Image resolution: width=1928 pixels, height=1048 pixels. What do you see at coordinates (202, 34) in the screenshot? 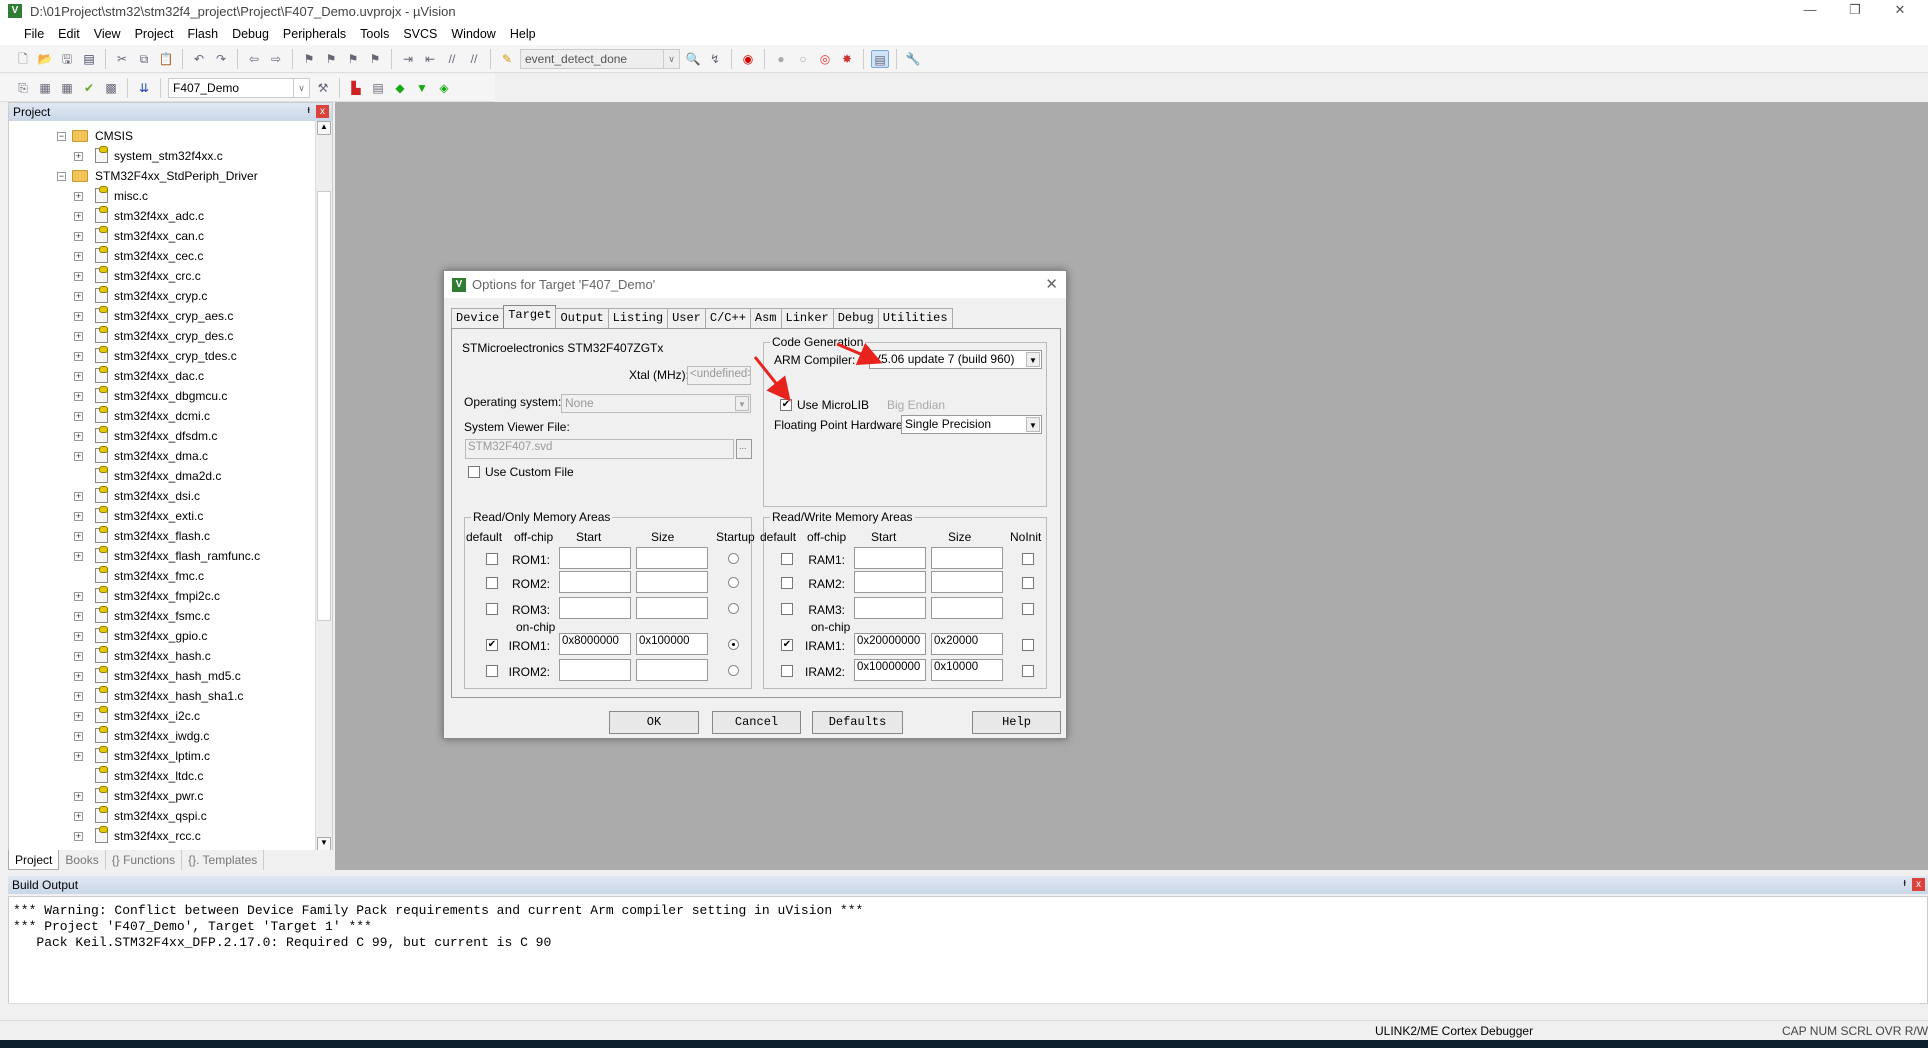
I see `menu-flash: Flash` at bounding box center [202, 34].